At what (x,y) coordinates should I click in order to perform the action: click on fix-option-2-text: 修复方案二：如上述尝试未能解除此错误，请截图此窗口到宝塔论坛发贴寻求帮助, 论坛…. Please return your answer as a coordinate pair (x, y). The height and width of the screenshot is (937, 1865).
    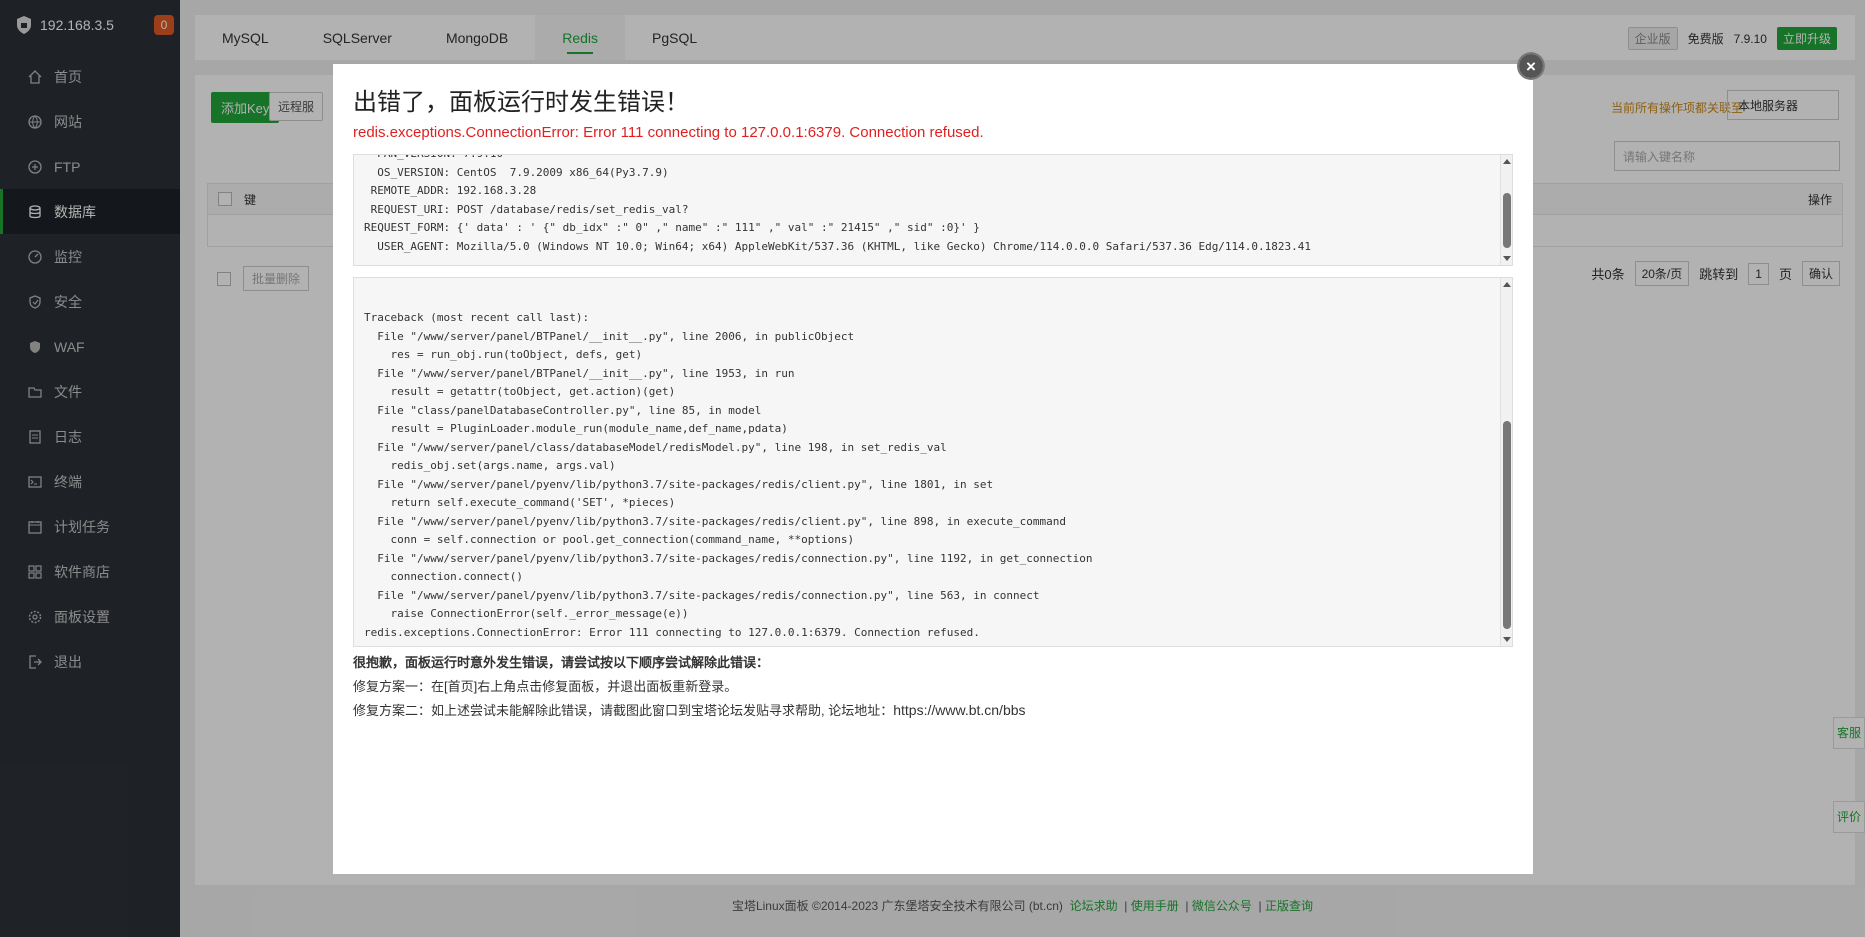
    Looking at the image, I should click on (623, 710).